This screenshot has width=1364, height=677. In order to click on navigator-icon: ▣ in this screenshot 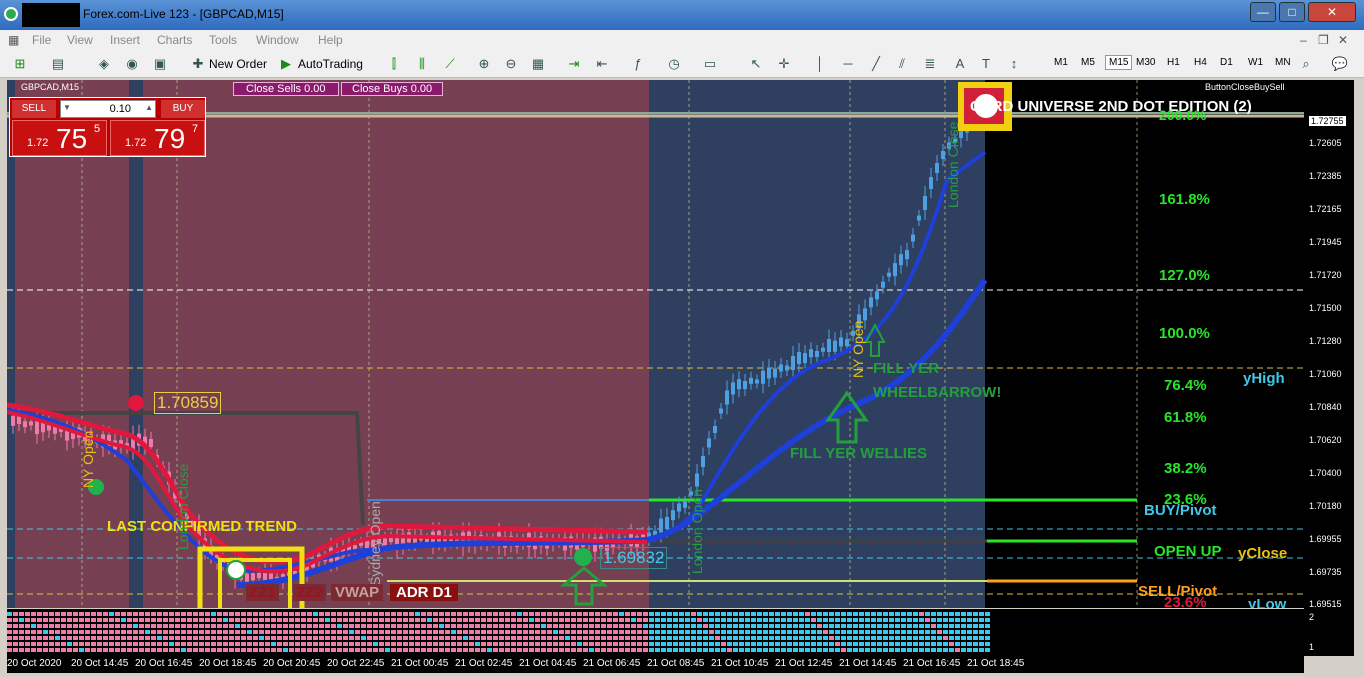, I will do `click(160, 64)`.